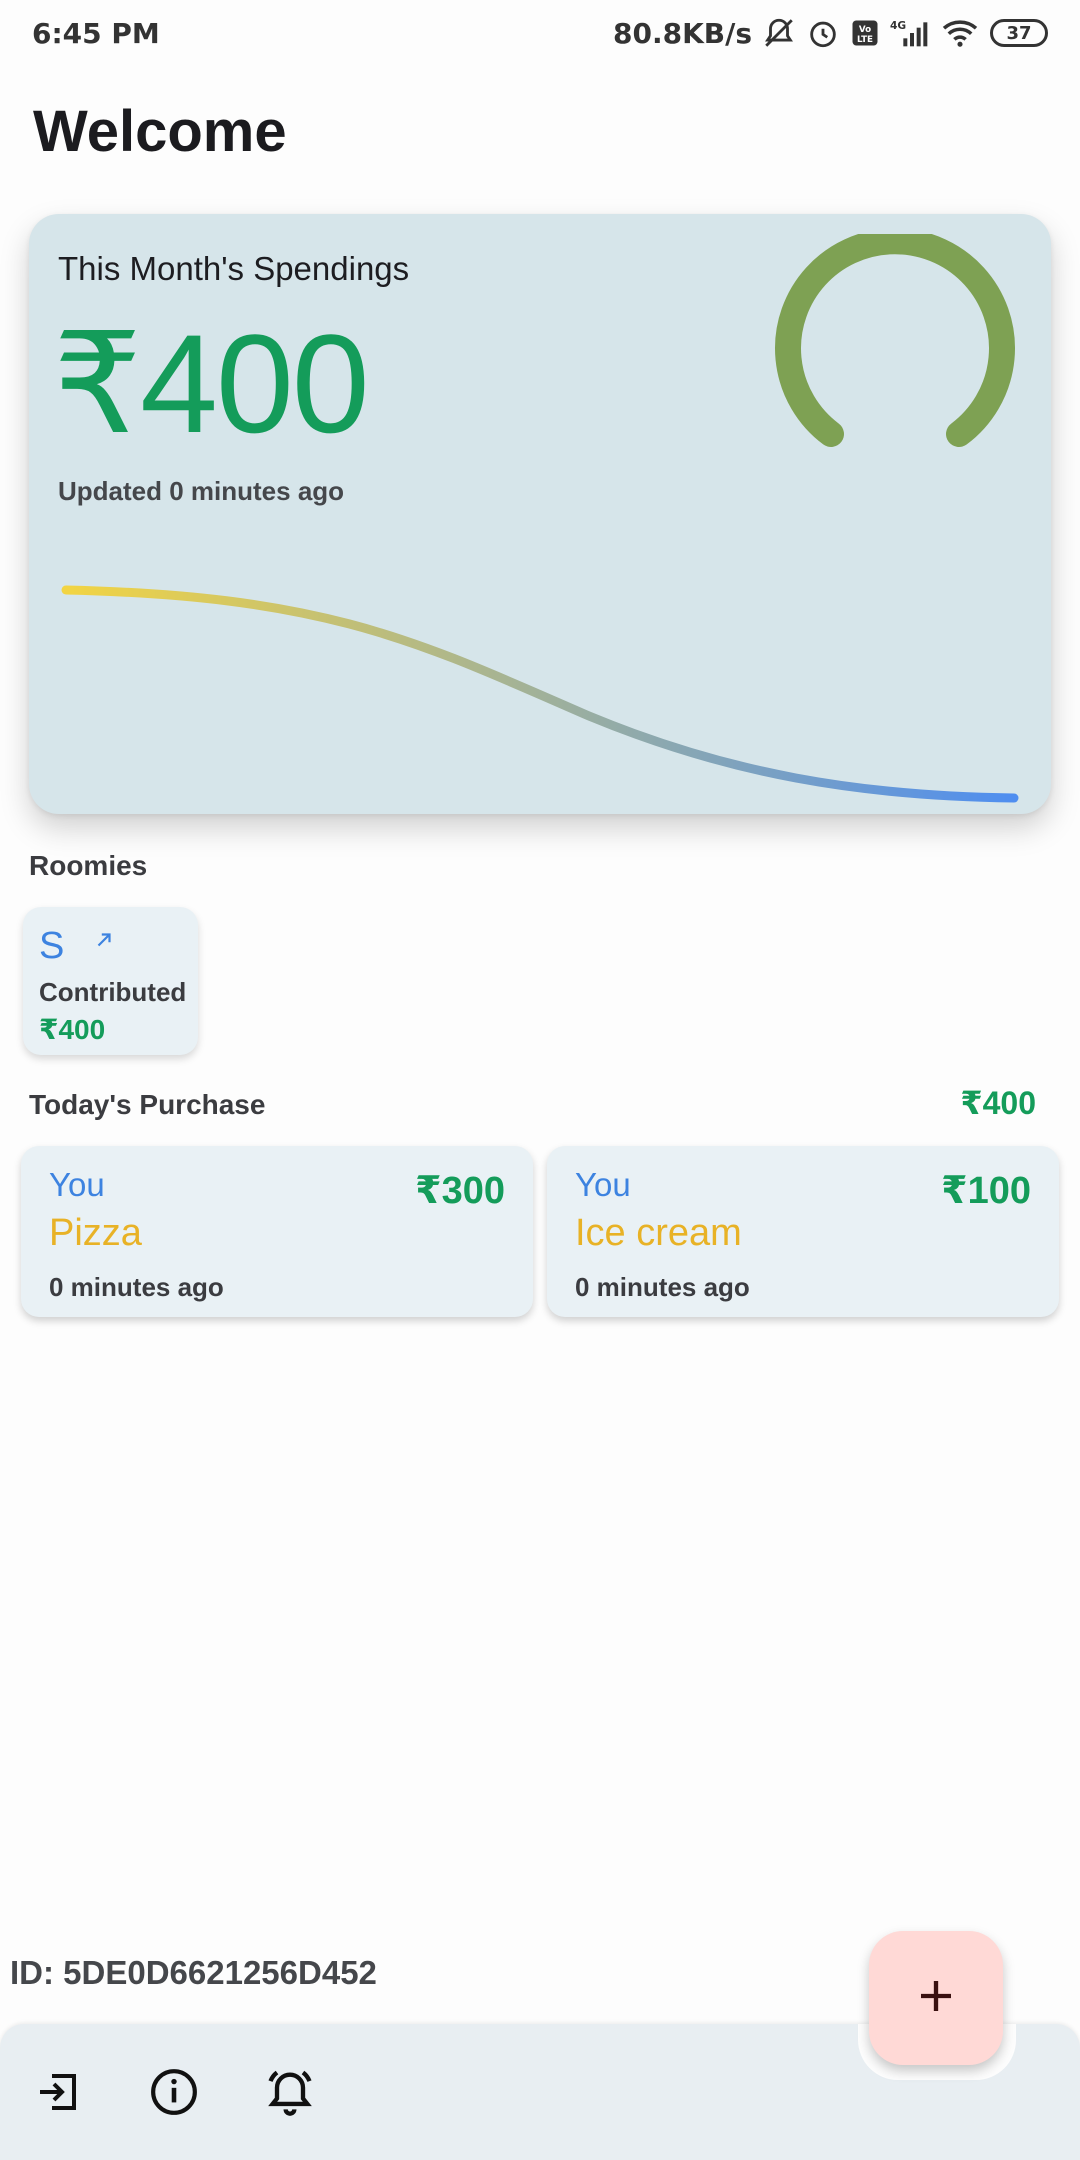 This screenshot has height=2160, width=1080. Describe the element at coordinates (52, 946) in the screenshot. I see `roomie-initial: S` at that location.